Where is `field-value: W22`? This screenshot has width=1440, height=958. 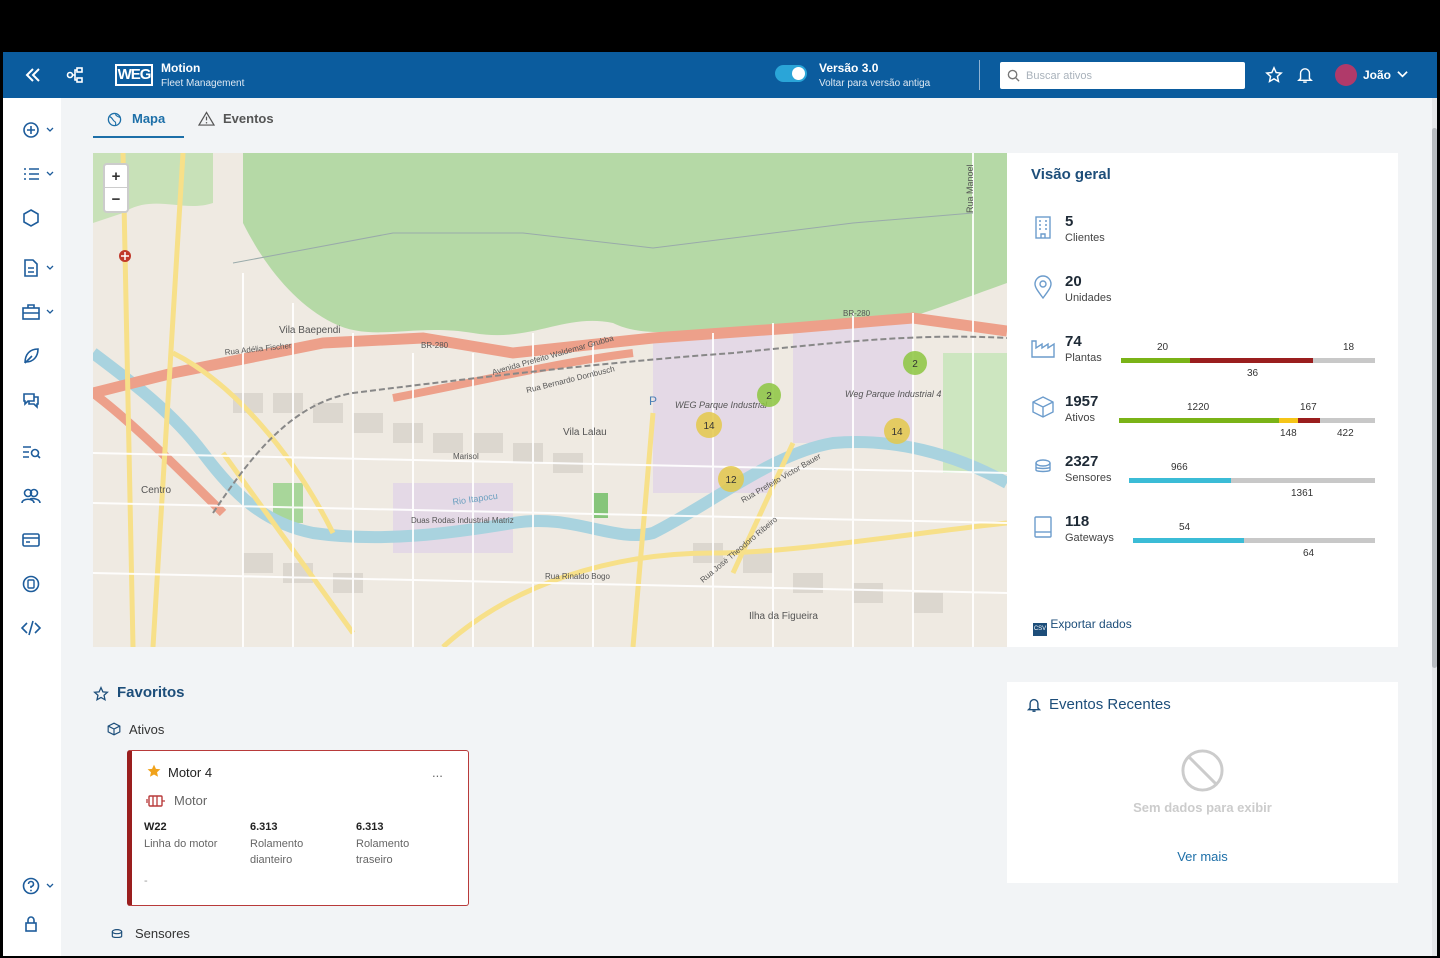 field-value: W22 is located at coordinates (155, 827).